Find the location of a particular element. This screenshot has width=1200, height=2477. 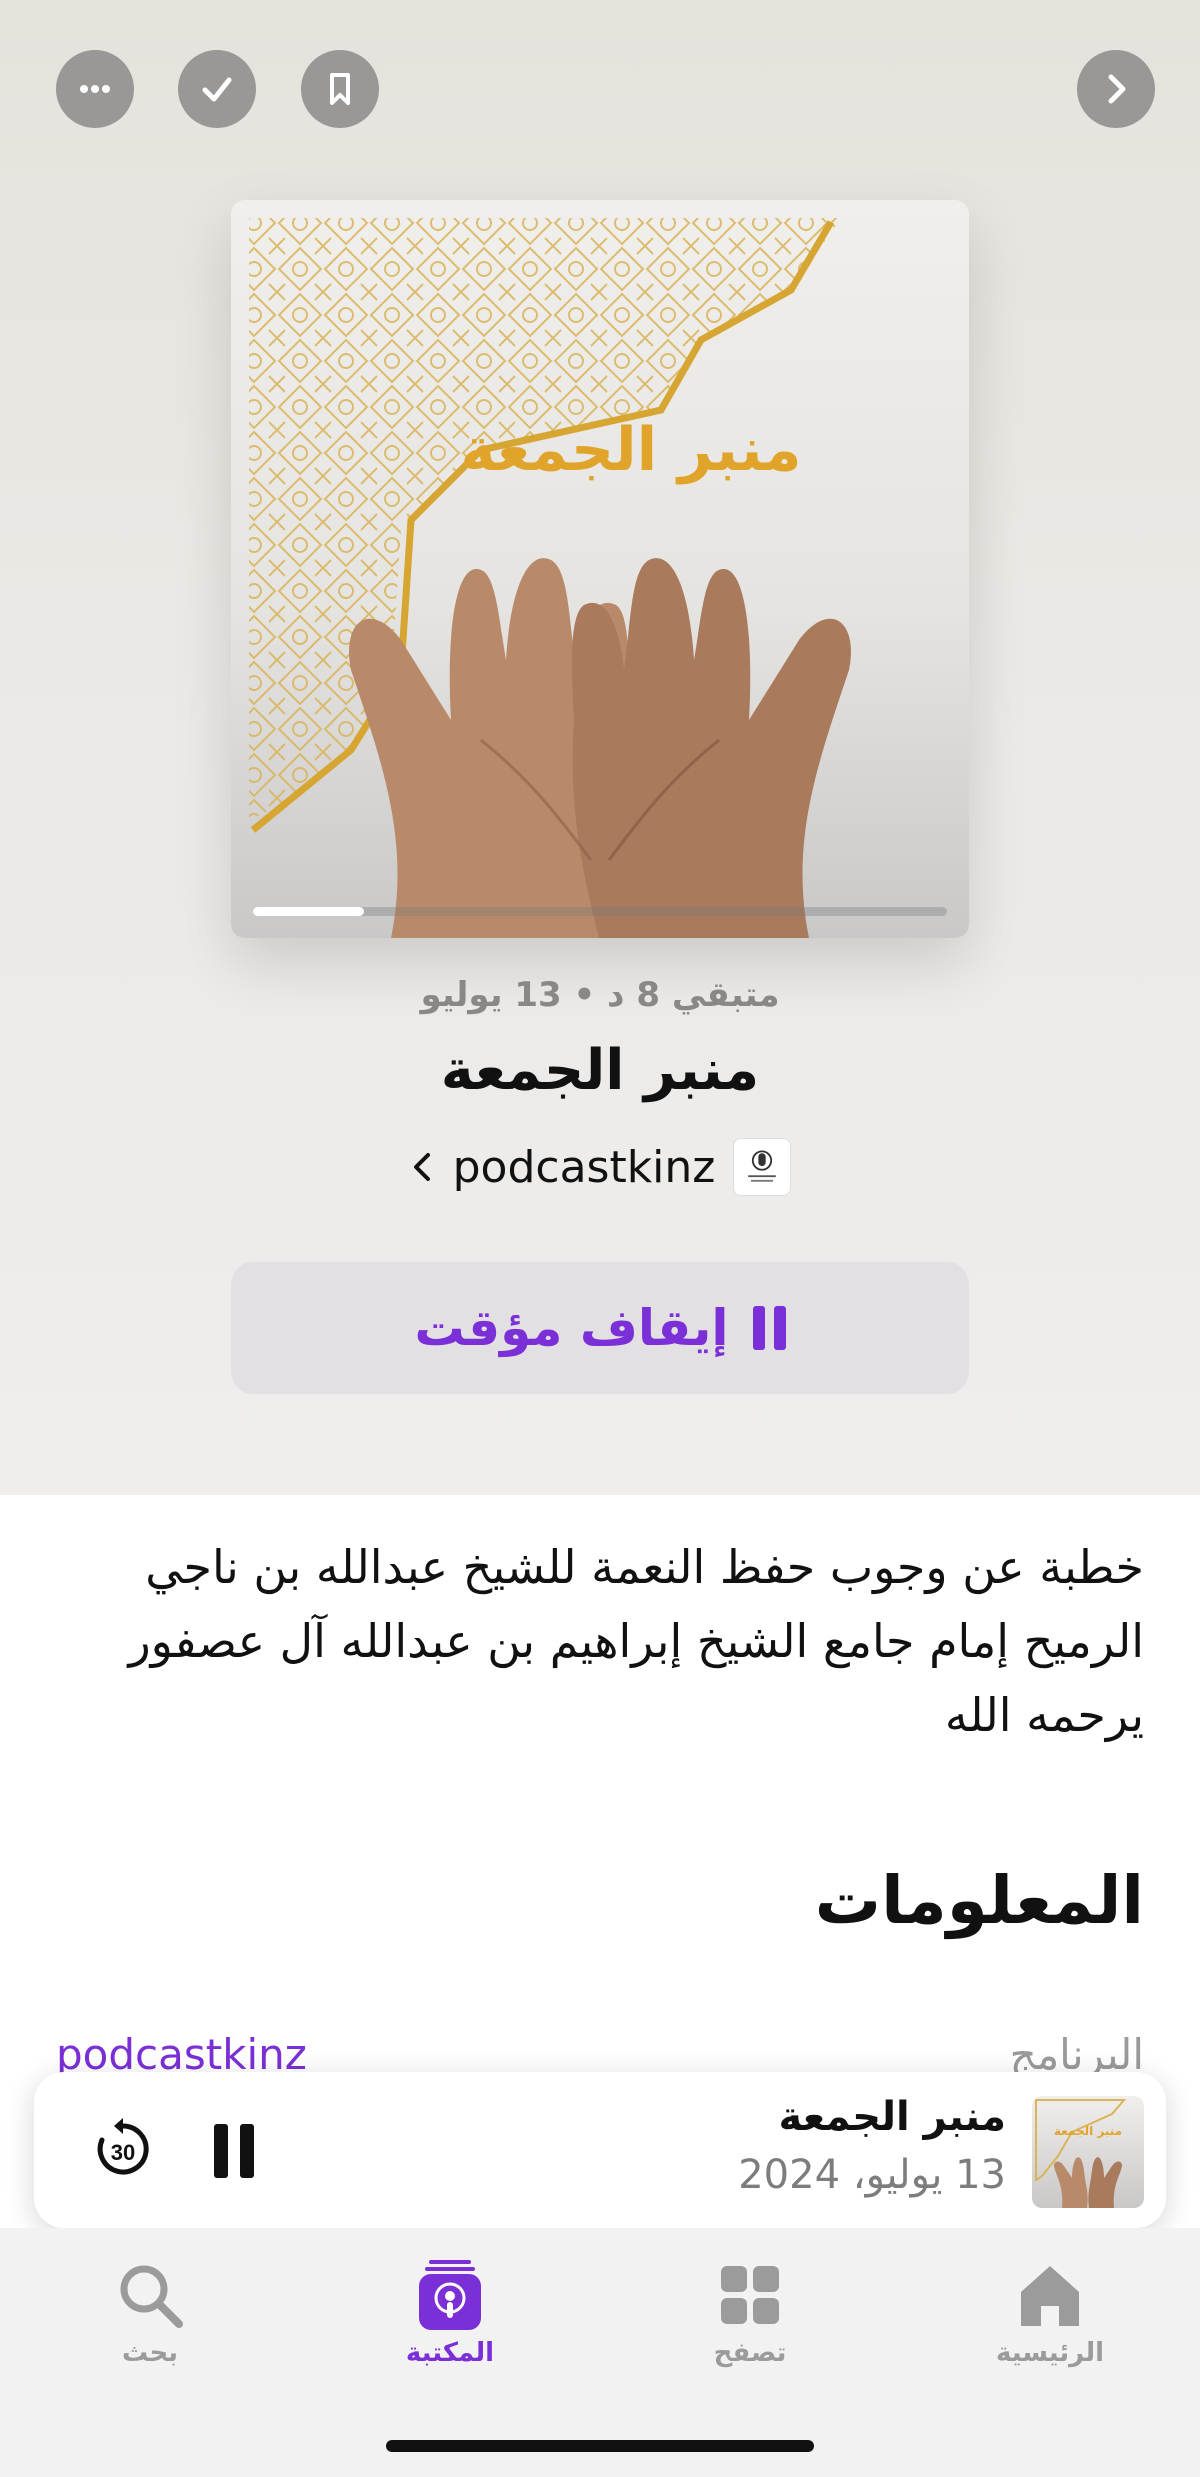

skip-back-seconds: 30 is located at coordinates (123, 2152).